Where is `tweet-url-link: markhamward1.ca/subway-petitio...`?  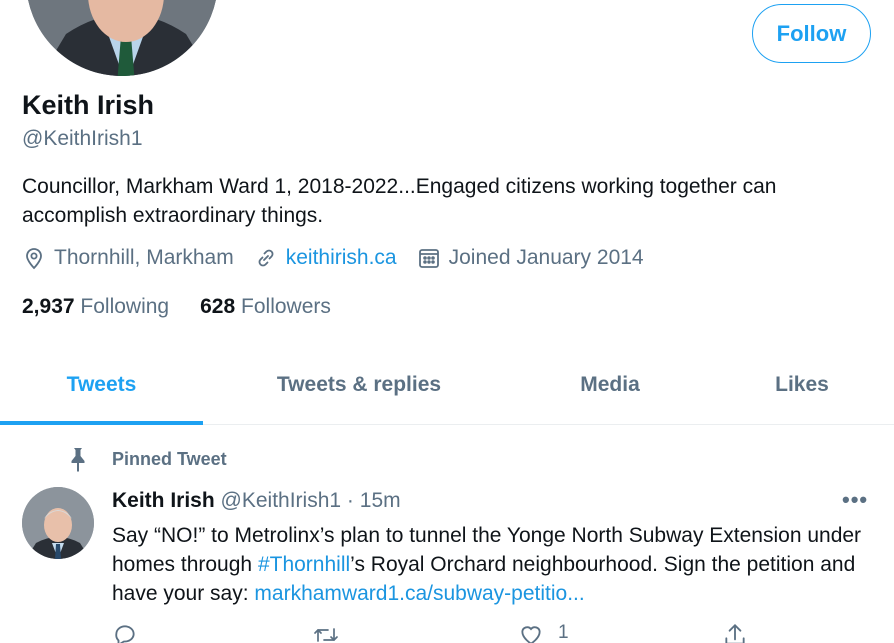 tweet-url-link: markhamward1.ca/subway-petitio... is located at coordinates (419, 593).